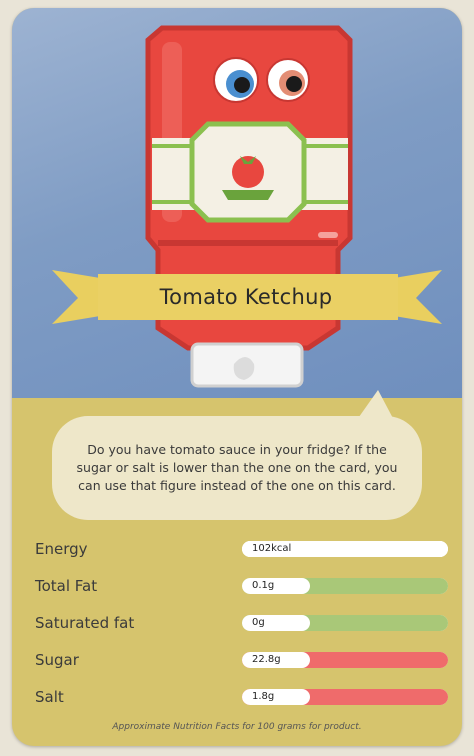 The width and height of the screenshot is (474, 756). What do you see at coordinates (237, 554) in the screenshot?
I see `nutrition-row-energy: Energy 102kcal` at bounding box center [237, 554].